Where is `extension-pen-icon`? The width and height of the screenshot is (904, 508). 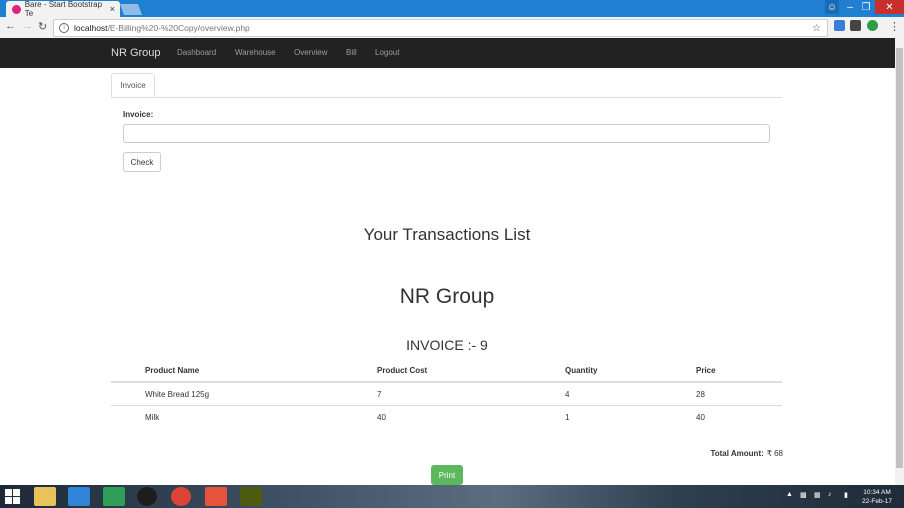 extension-pen-icon is located at coordinates (839, 25).